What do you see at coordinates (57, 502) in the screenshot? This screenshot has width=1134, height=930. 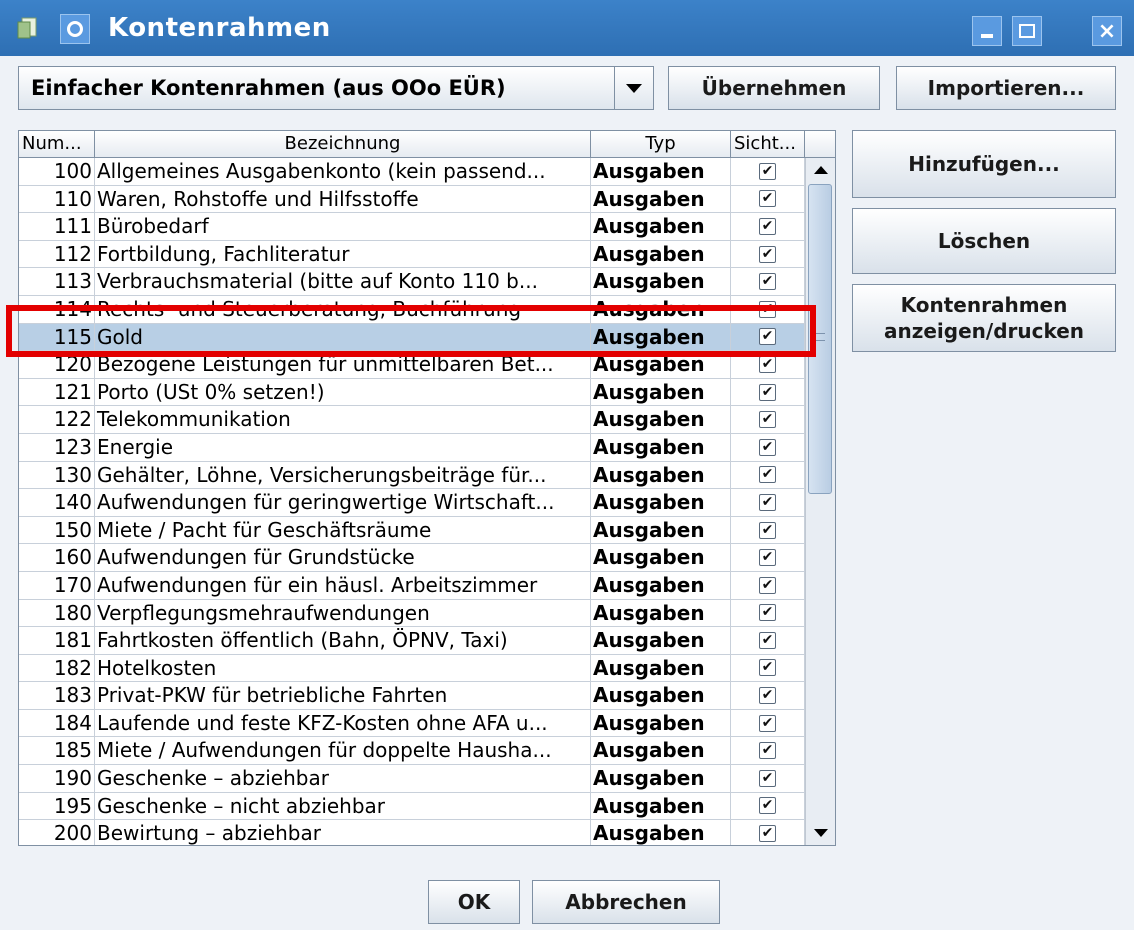 I see `konto-nummer: 140` at bounding box center [57, 502].